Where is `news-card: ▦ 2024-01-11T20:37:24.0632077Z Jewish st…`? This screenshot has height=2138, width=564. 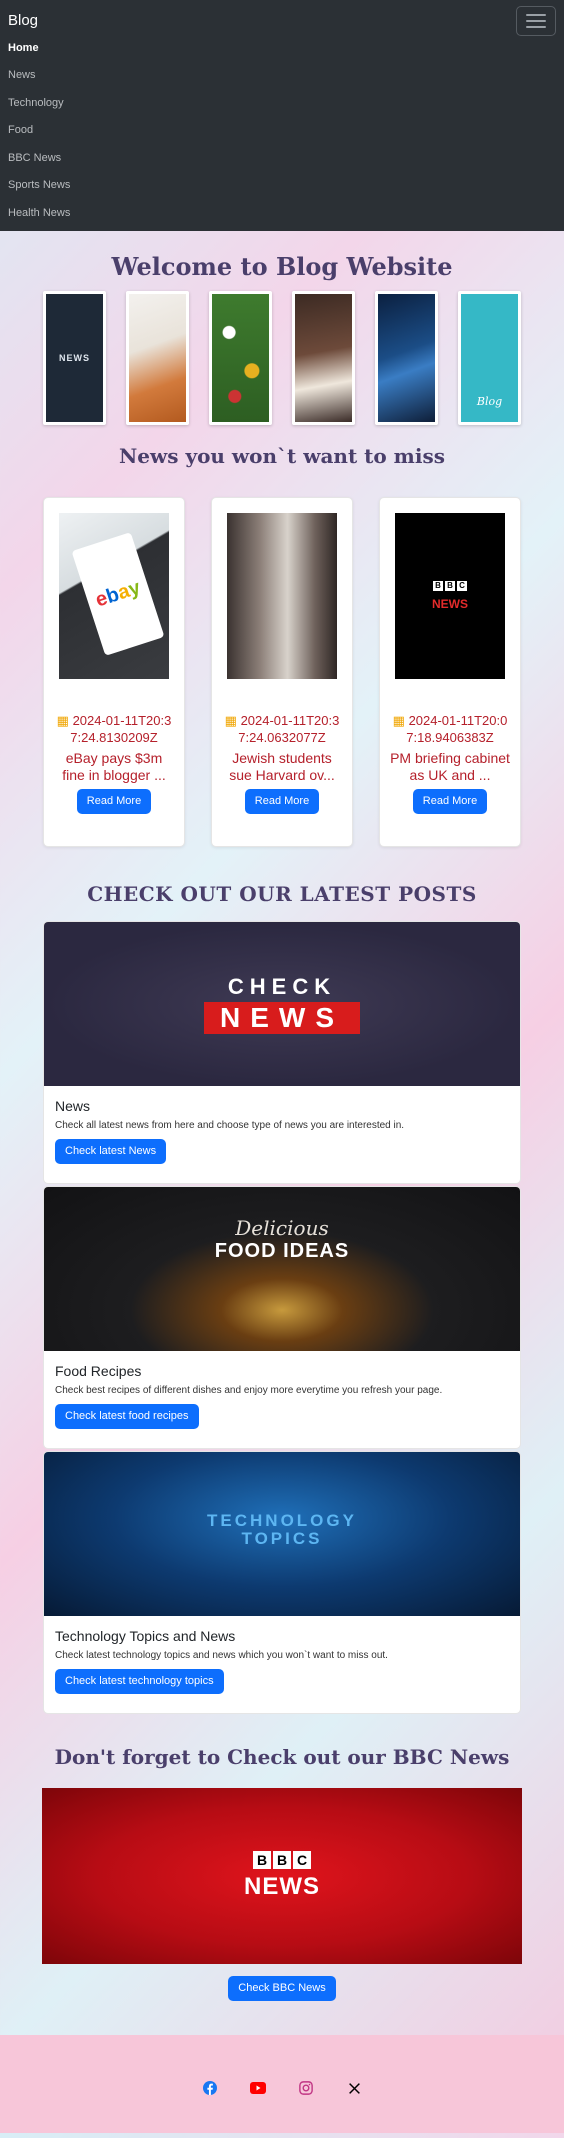 news-card: ▦ 2024-01-11T20:37:24.0632077Z Jewish st… is located at coordinates (282, 672).